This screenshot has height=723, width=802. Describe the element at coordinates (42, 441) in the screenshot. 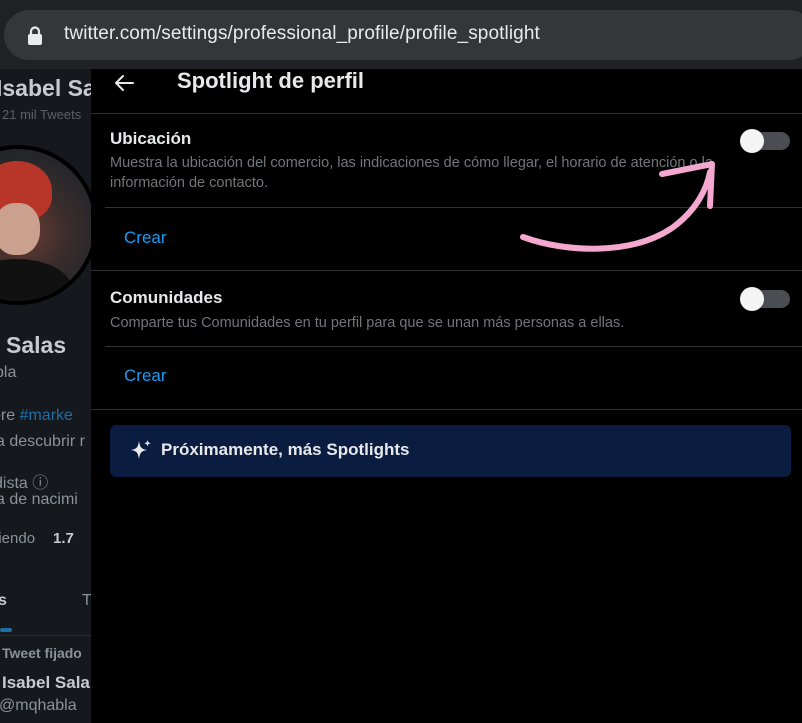

I see `profile-bio-line: a descubrir r` at that location.